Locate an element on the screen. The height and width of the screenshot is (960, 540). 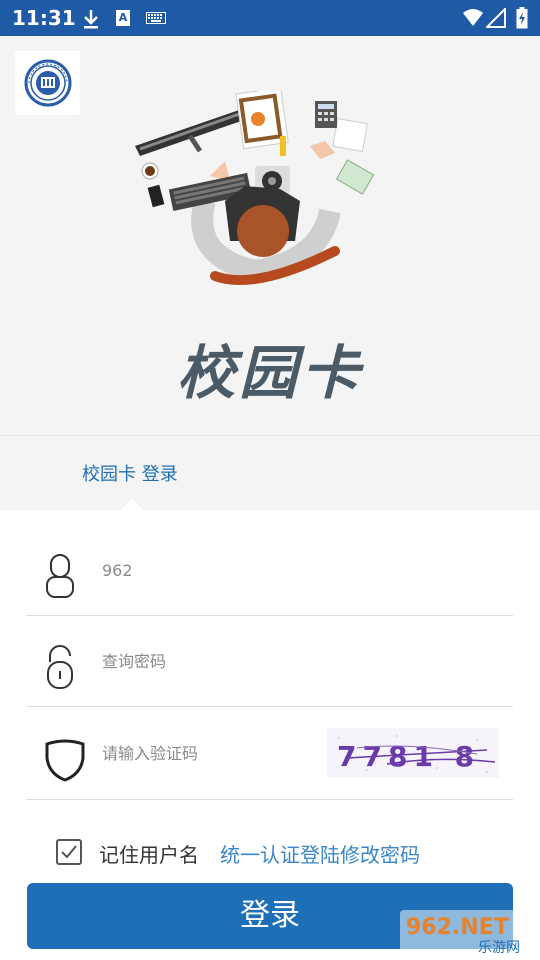
university-seal-icon is located at coordinates (48, 83).